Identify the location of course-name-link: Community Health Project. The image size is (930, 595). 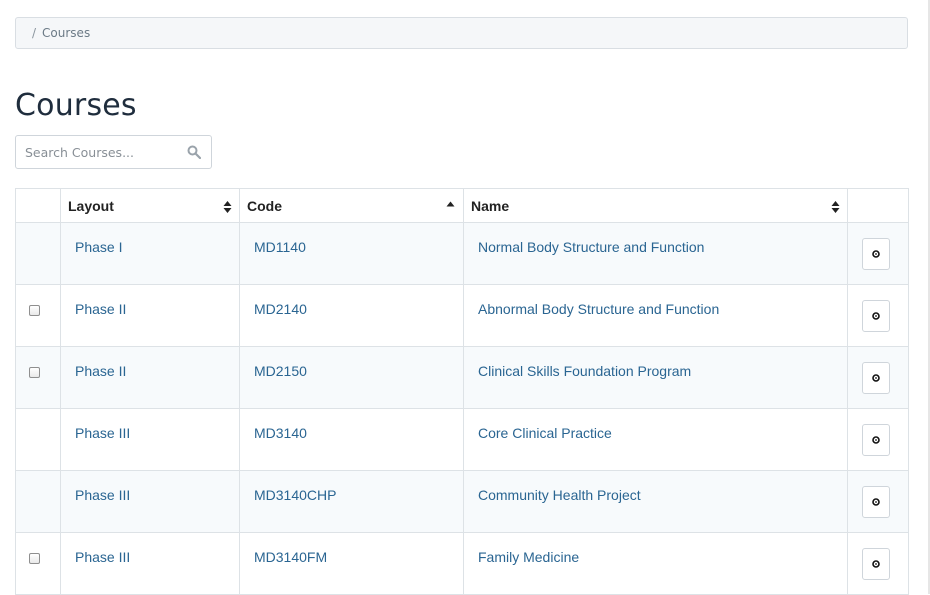
(655, 487).